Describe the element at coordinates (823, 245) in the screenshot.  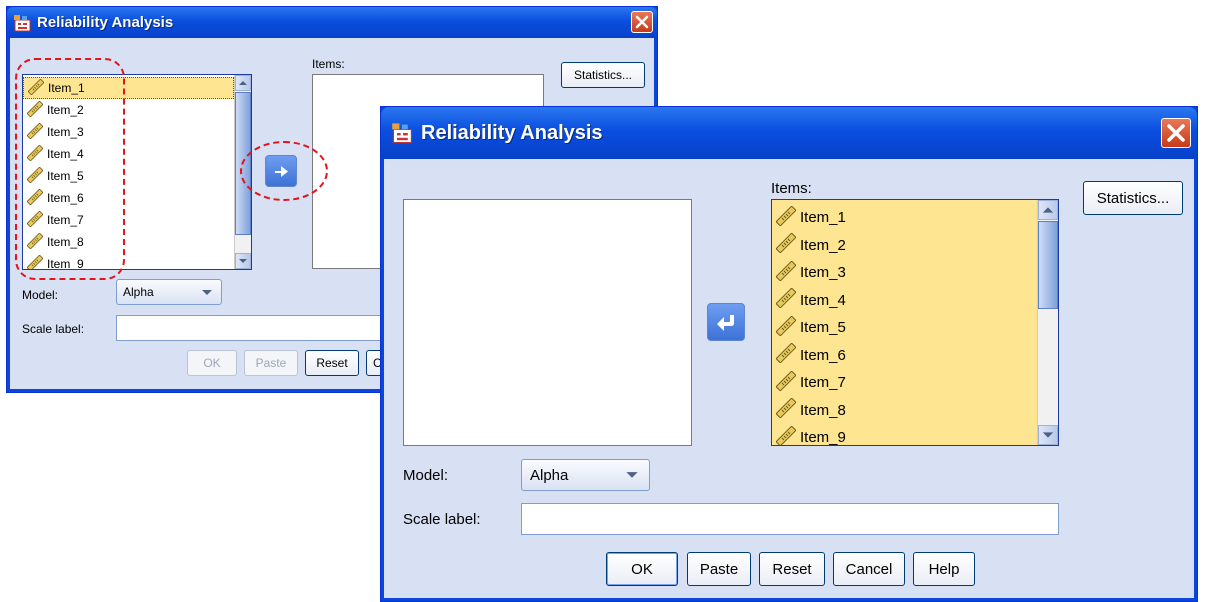
I see `list-item-label: Item_2` at that location.